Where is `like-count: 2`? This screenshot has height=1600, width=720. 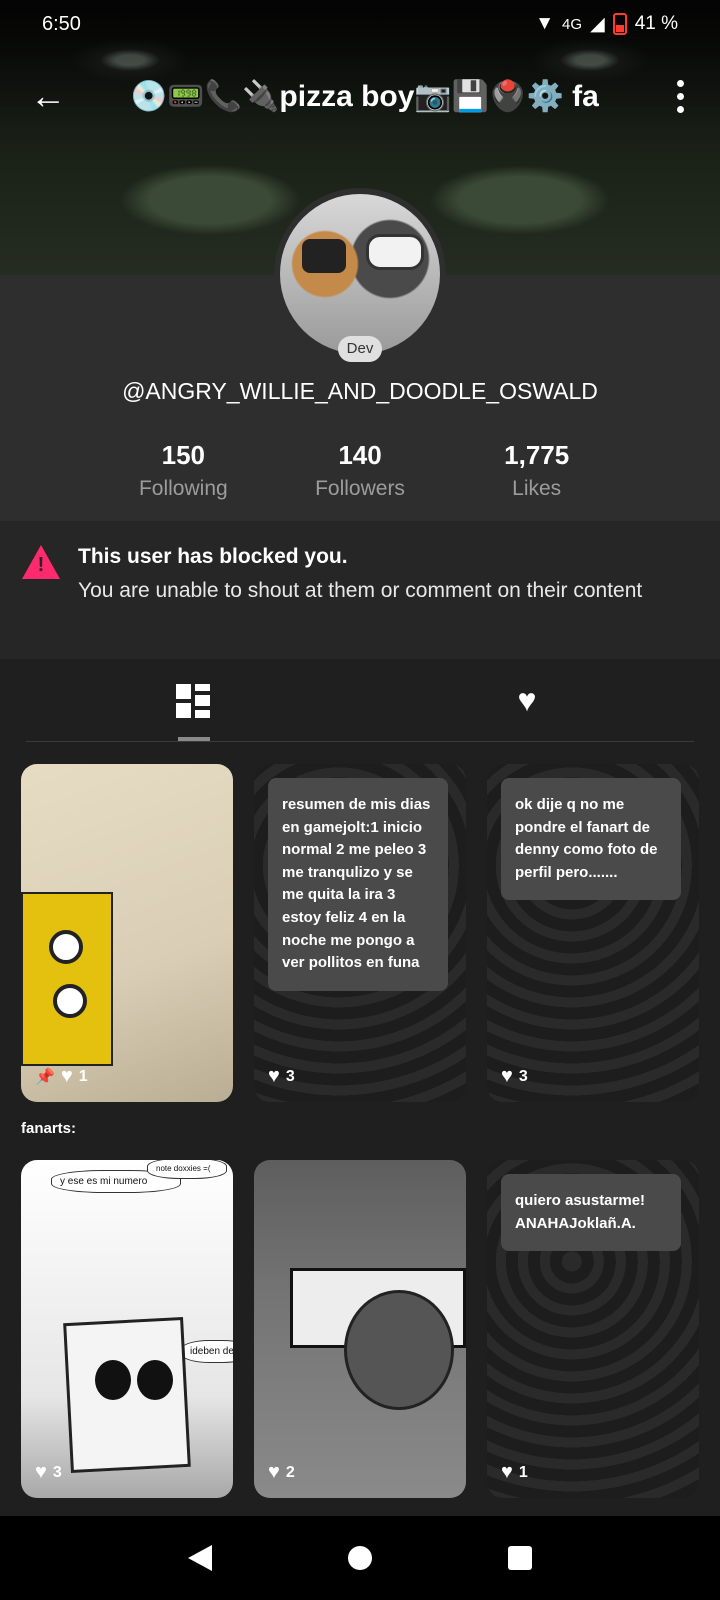 like-count: 2 is located at coordinates (290, 1472).